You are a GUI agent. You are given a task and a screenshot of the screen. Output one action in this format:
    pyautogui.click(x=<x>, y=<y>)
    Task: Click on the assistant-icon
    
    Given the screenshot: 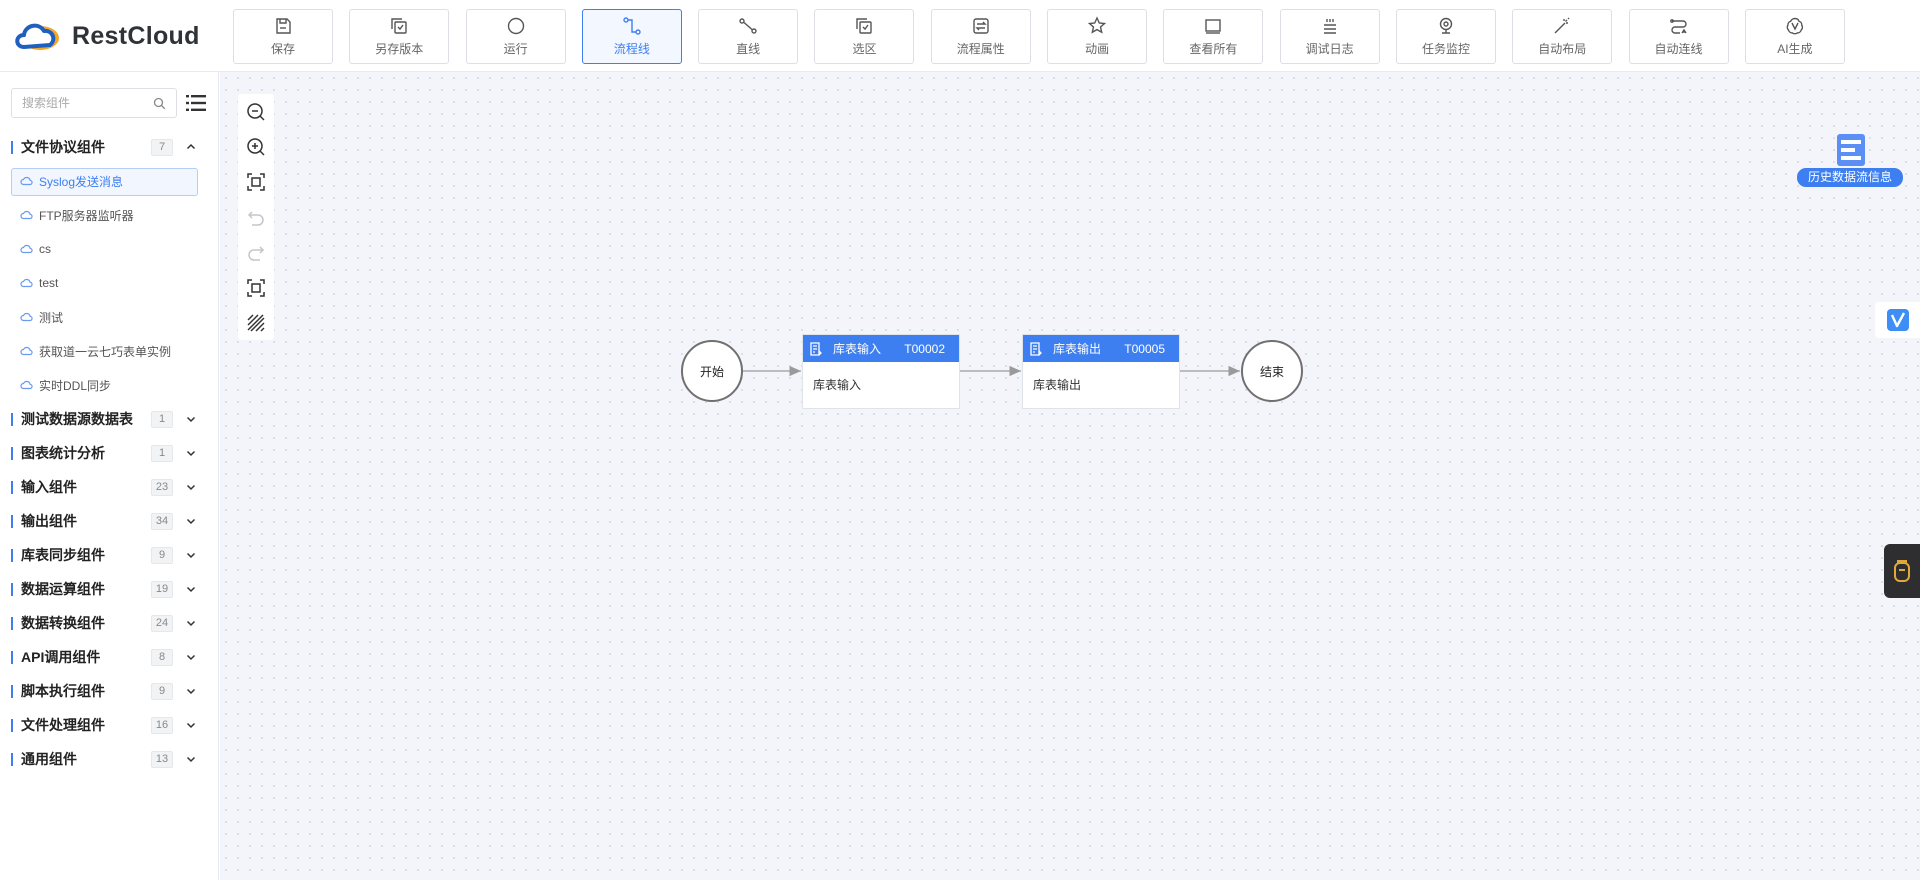 What is the action you would take?
    pyautogui.click(x=1902, y=571)
    